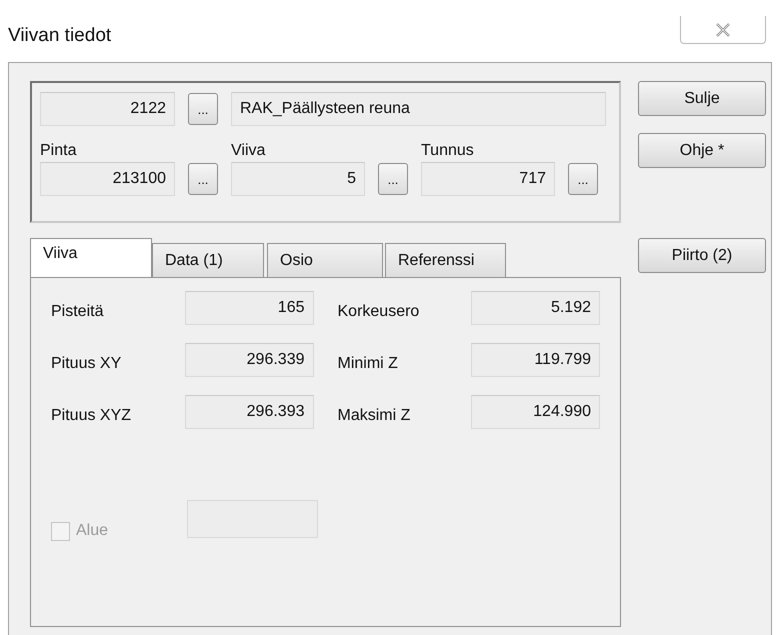  What do you see at coordinates (535, 412) in the screenshot?
I see `value-field: 124.990` at bounding box center [535, 412].